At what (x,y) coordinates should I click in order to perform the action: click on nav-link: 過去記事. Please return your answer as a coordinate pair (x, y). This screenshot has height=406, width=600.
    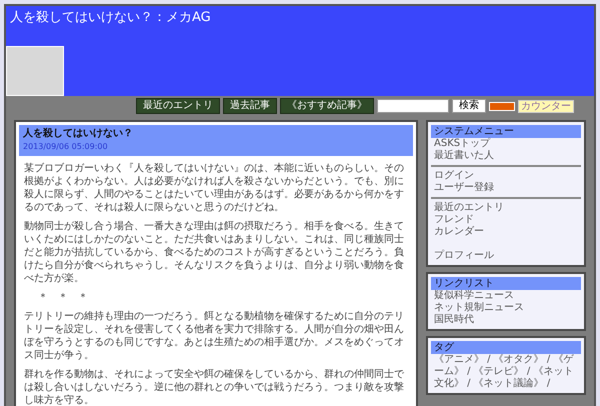
    Looking at the image, I should click on (250, 106).